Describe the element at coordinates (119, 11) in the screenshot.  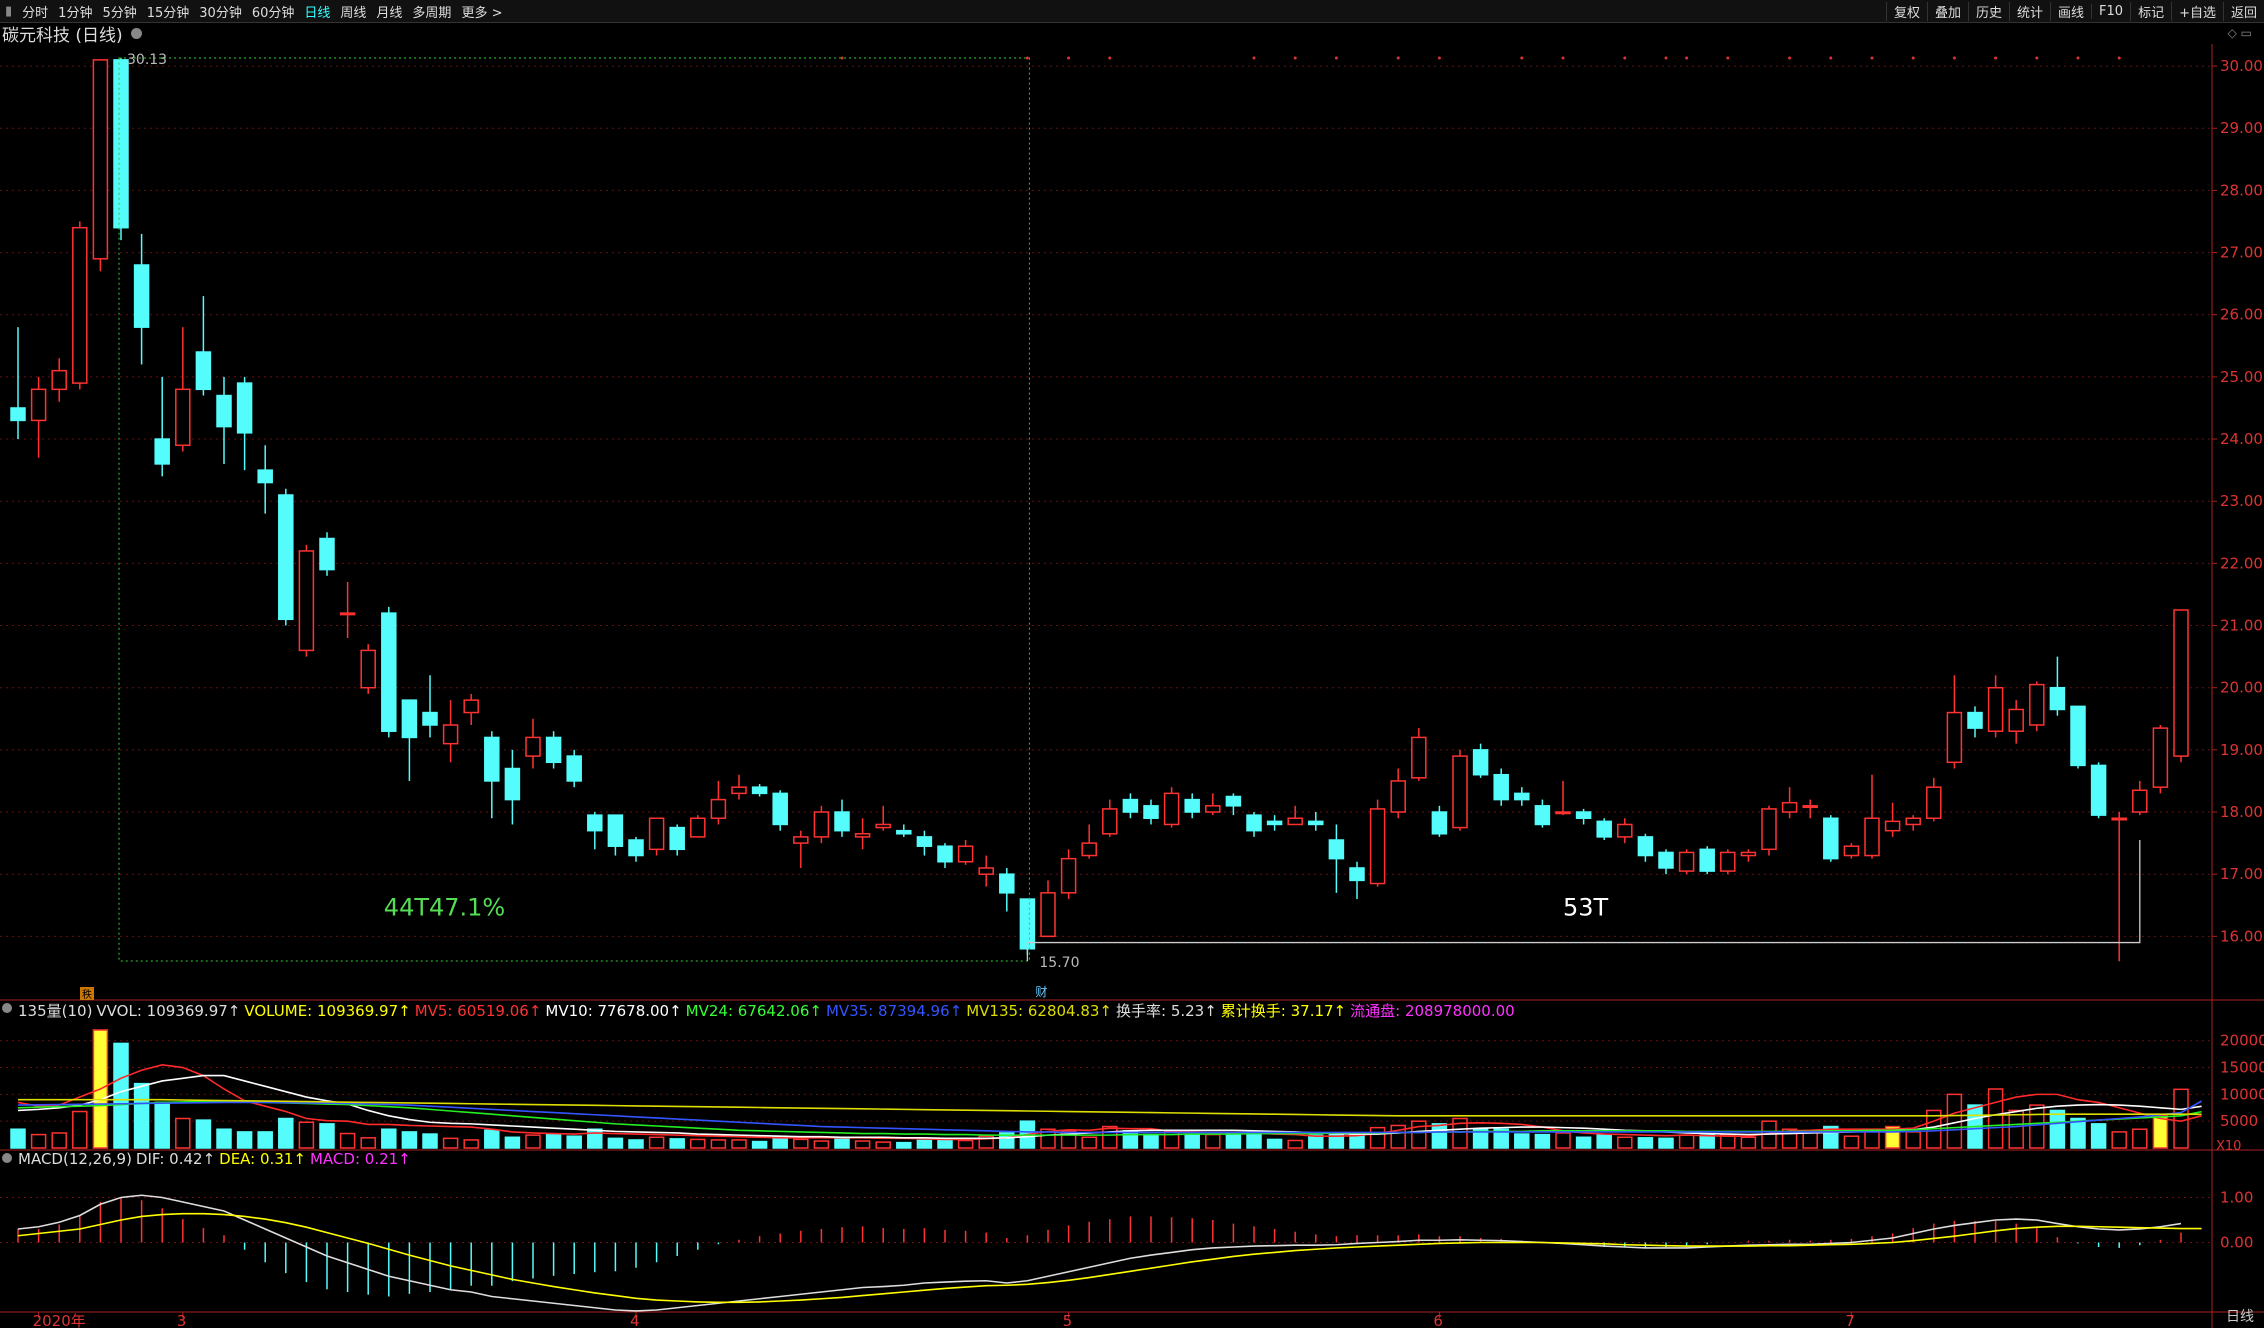
I see `period-tab-5min: 5分钟` at that location.